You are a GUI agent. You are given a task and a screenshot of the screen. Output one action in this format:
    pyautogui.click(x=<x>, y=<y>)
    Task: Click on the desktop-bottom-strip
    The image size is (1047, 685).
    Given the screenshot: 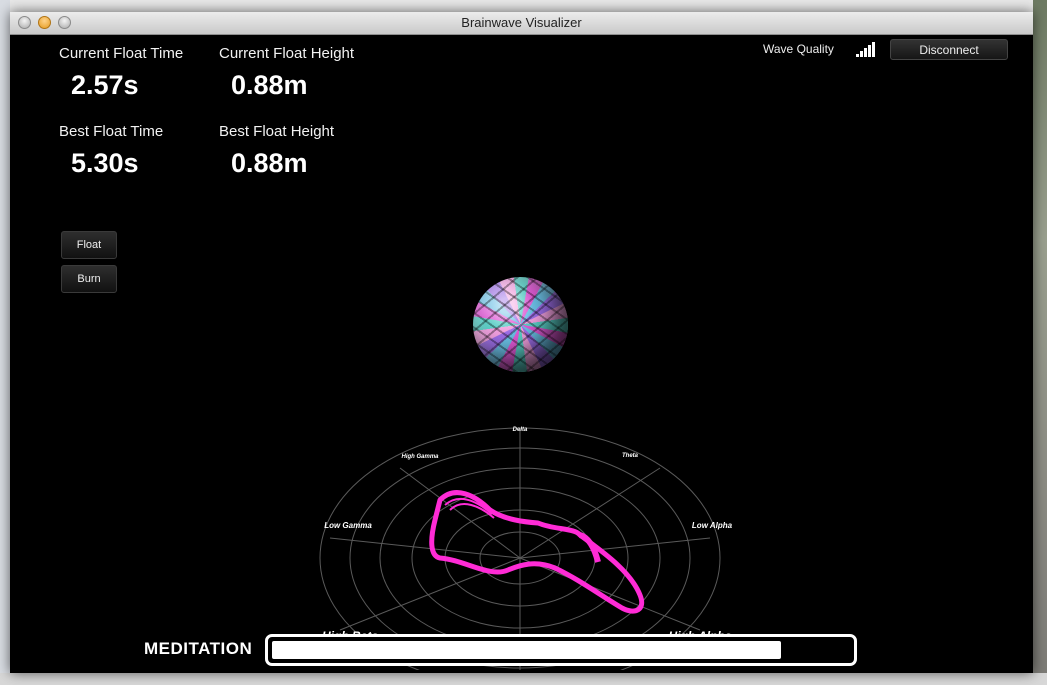 What is the action you would take?
    pyautogui.click(x=523, y=679)
    